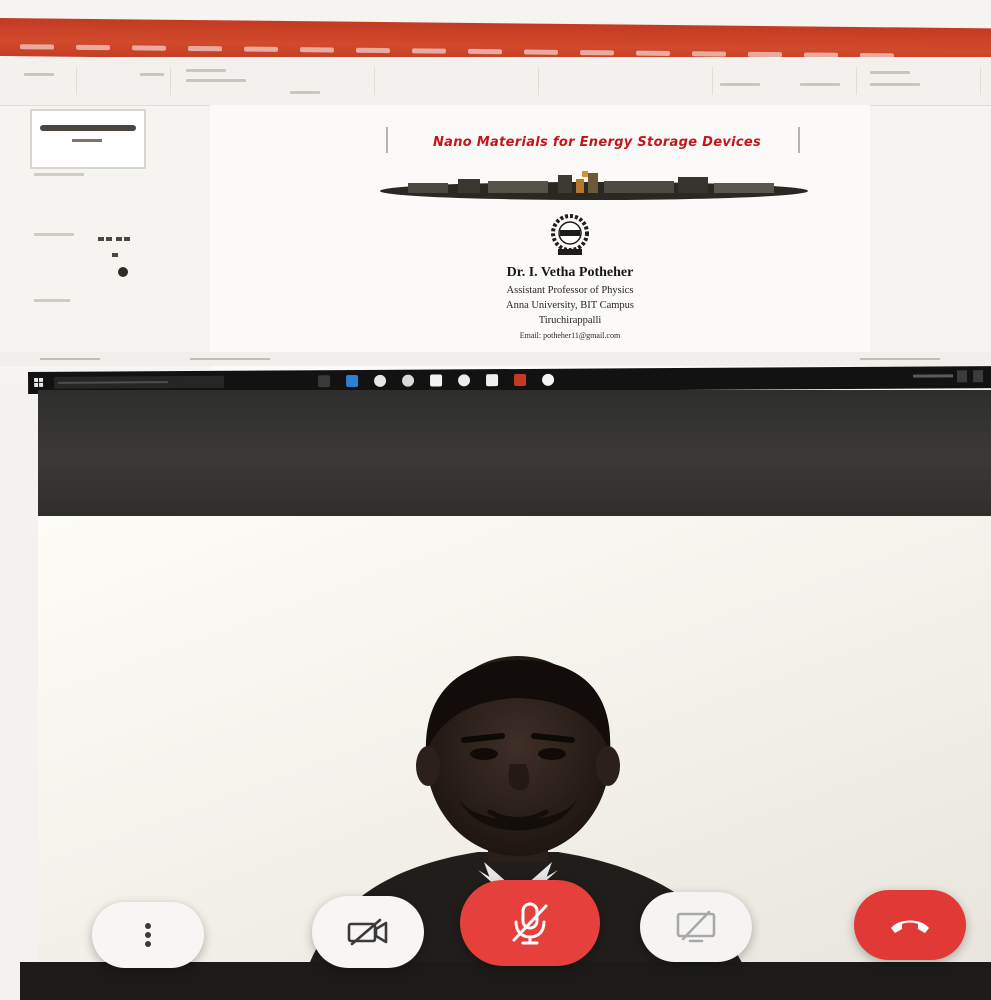 The width and height of the screenshot is (991, 1000). I want to click on more-options-button, so click(148, 935).